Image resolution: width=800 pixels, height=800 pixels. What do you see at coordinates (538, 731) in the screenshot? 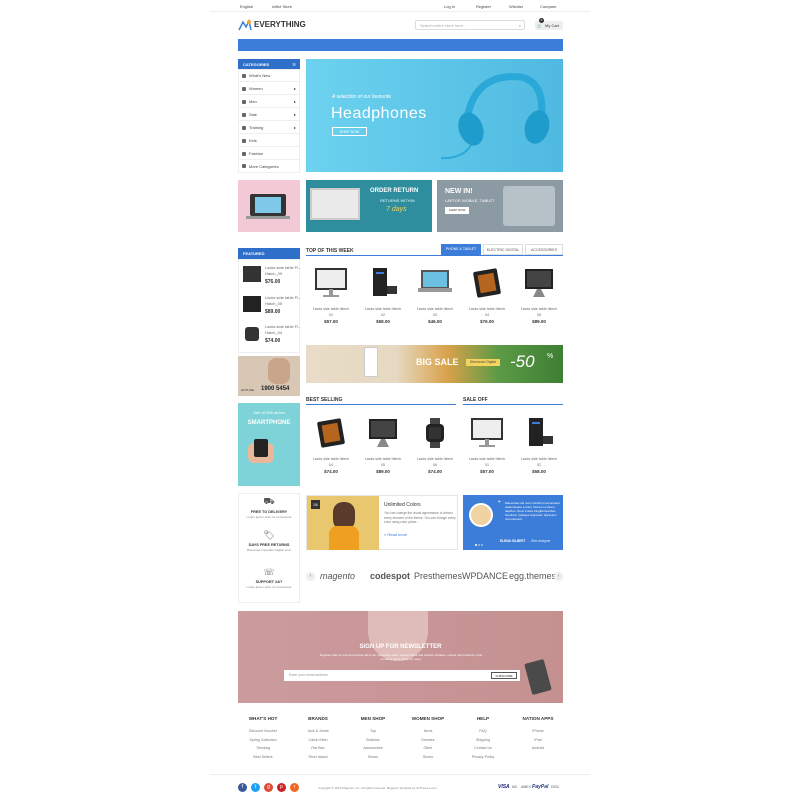
I see `footer-link: iPhone` at bounding box center [538, 731].